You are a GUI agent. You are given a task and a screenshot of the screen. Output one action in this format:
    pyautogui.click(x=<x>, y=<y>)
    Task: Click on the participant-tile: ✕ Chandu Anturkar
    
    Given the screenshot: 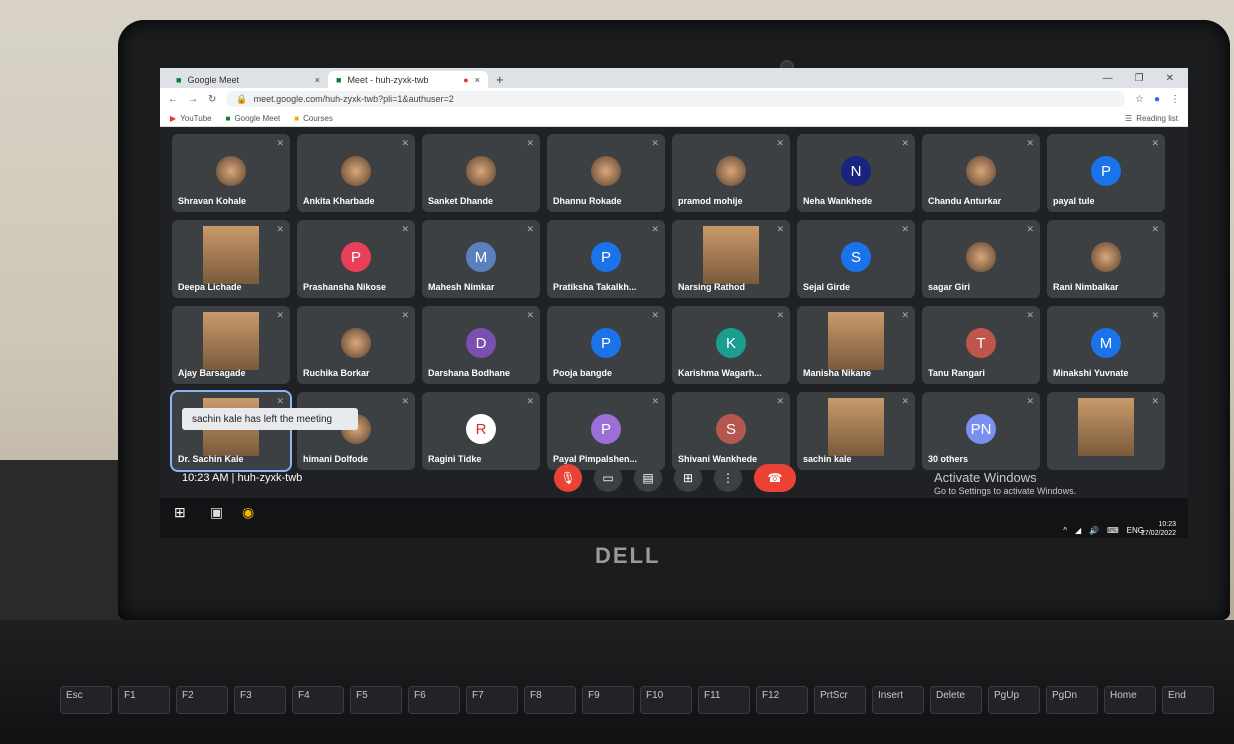 What is the action you would take?
    pyautogui.click(x=981, y=173)
    